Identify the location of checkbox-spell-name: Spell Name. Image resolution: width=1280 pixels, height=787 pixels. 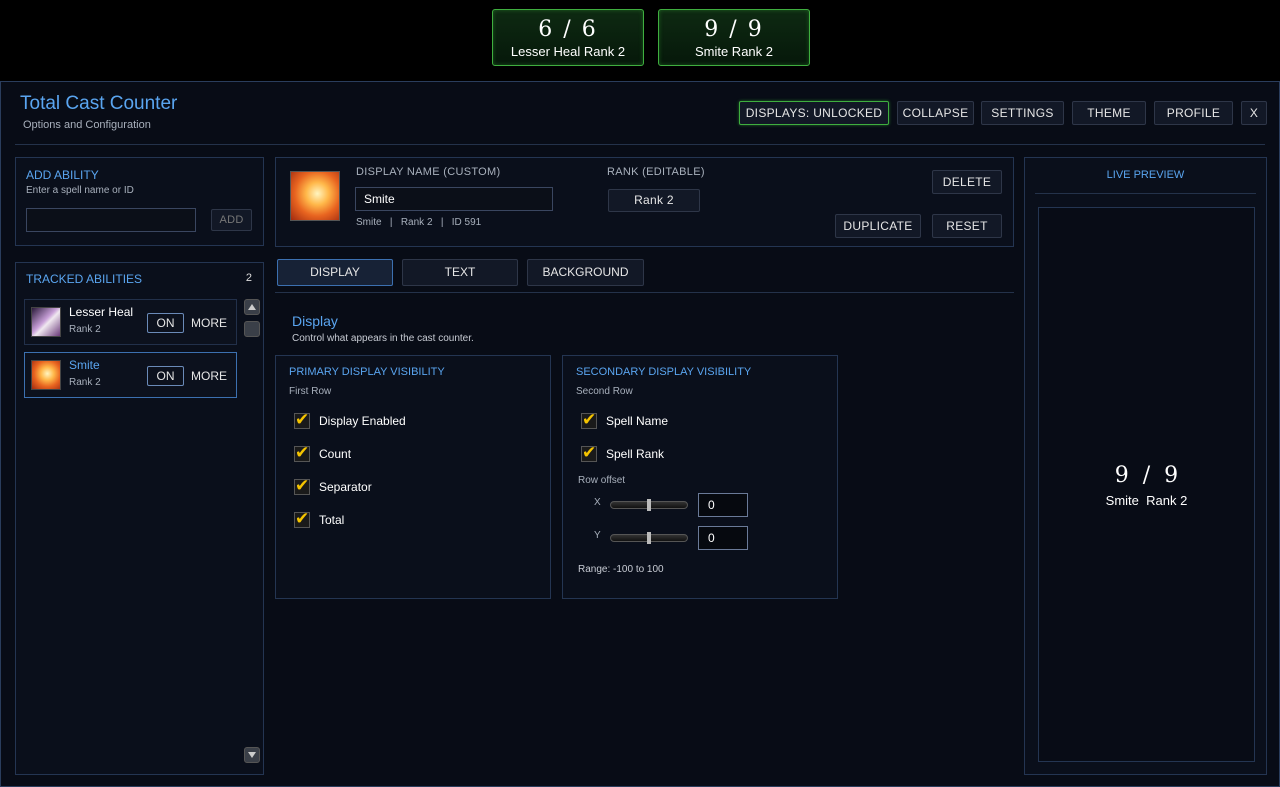
(625, 420).